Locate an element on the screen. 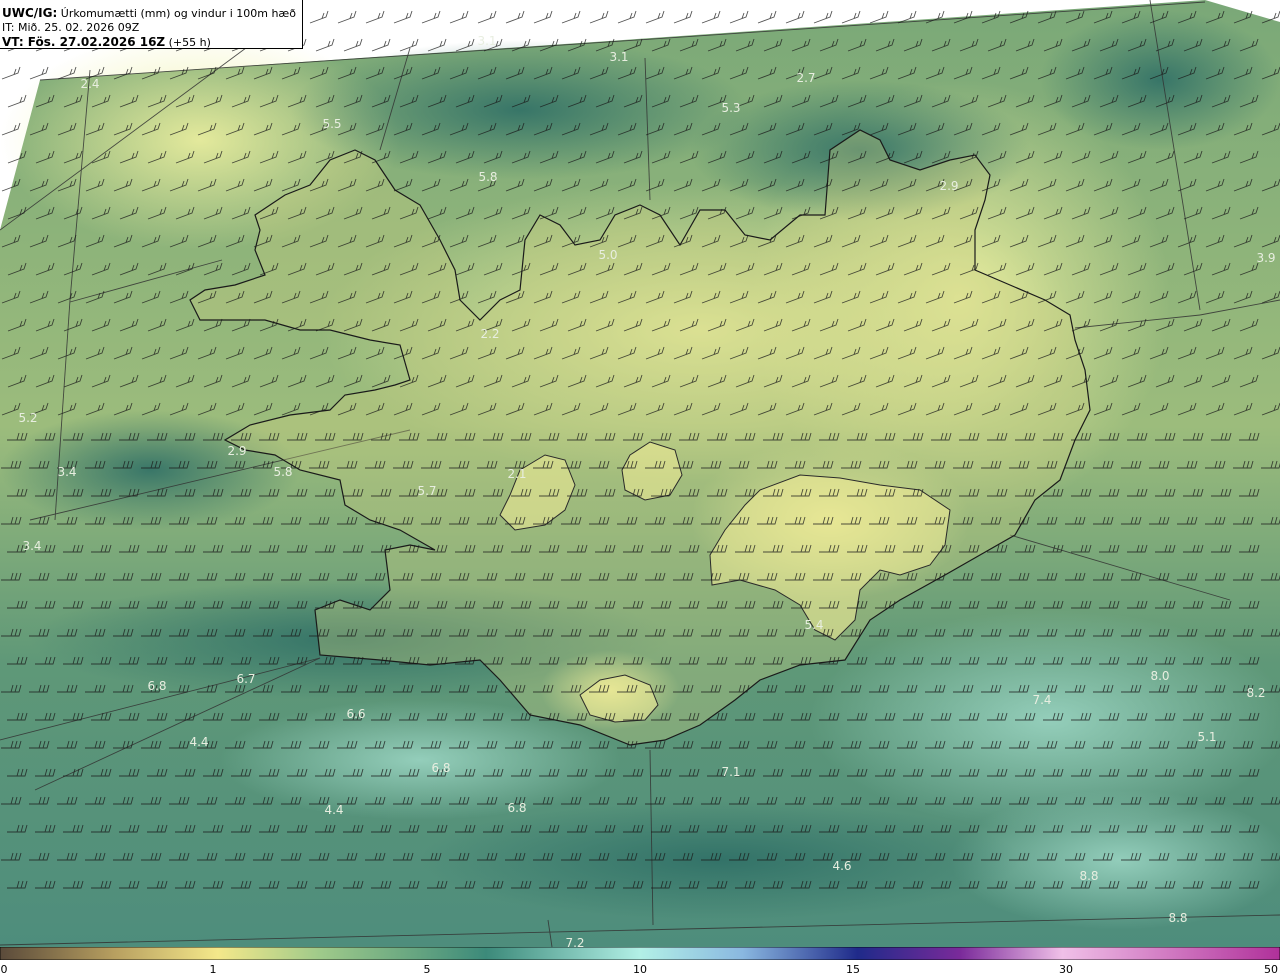 The height and width of the screenshot is (978, 1280). colorbar-tick-2: 5 is located at coordinates (427, 969).